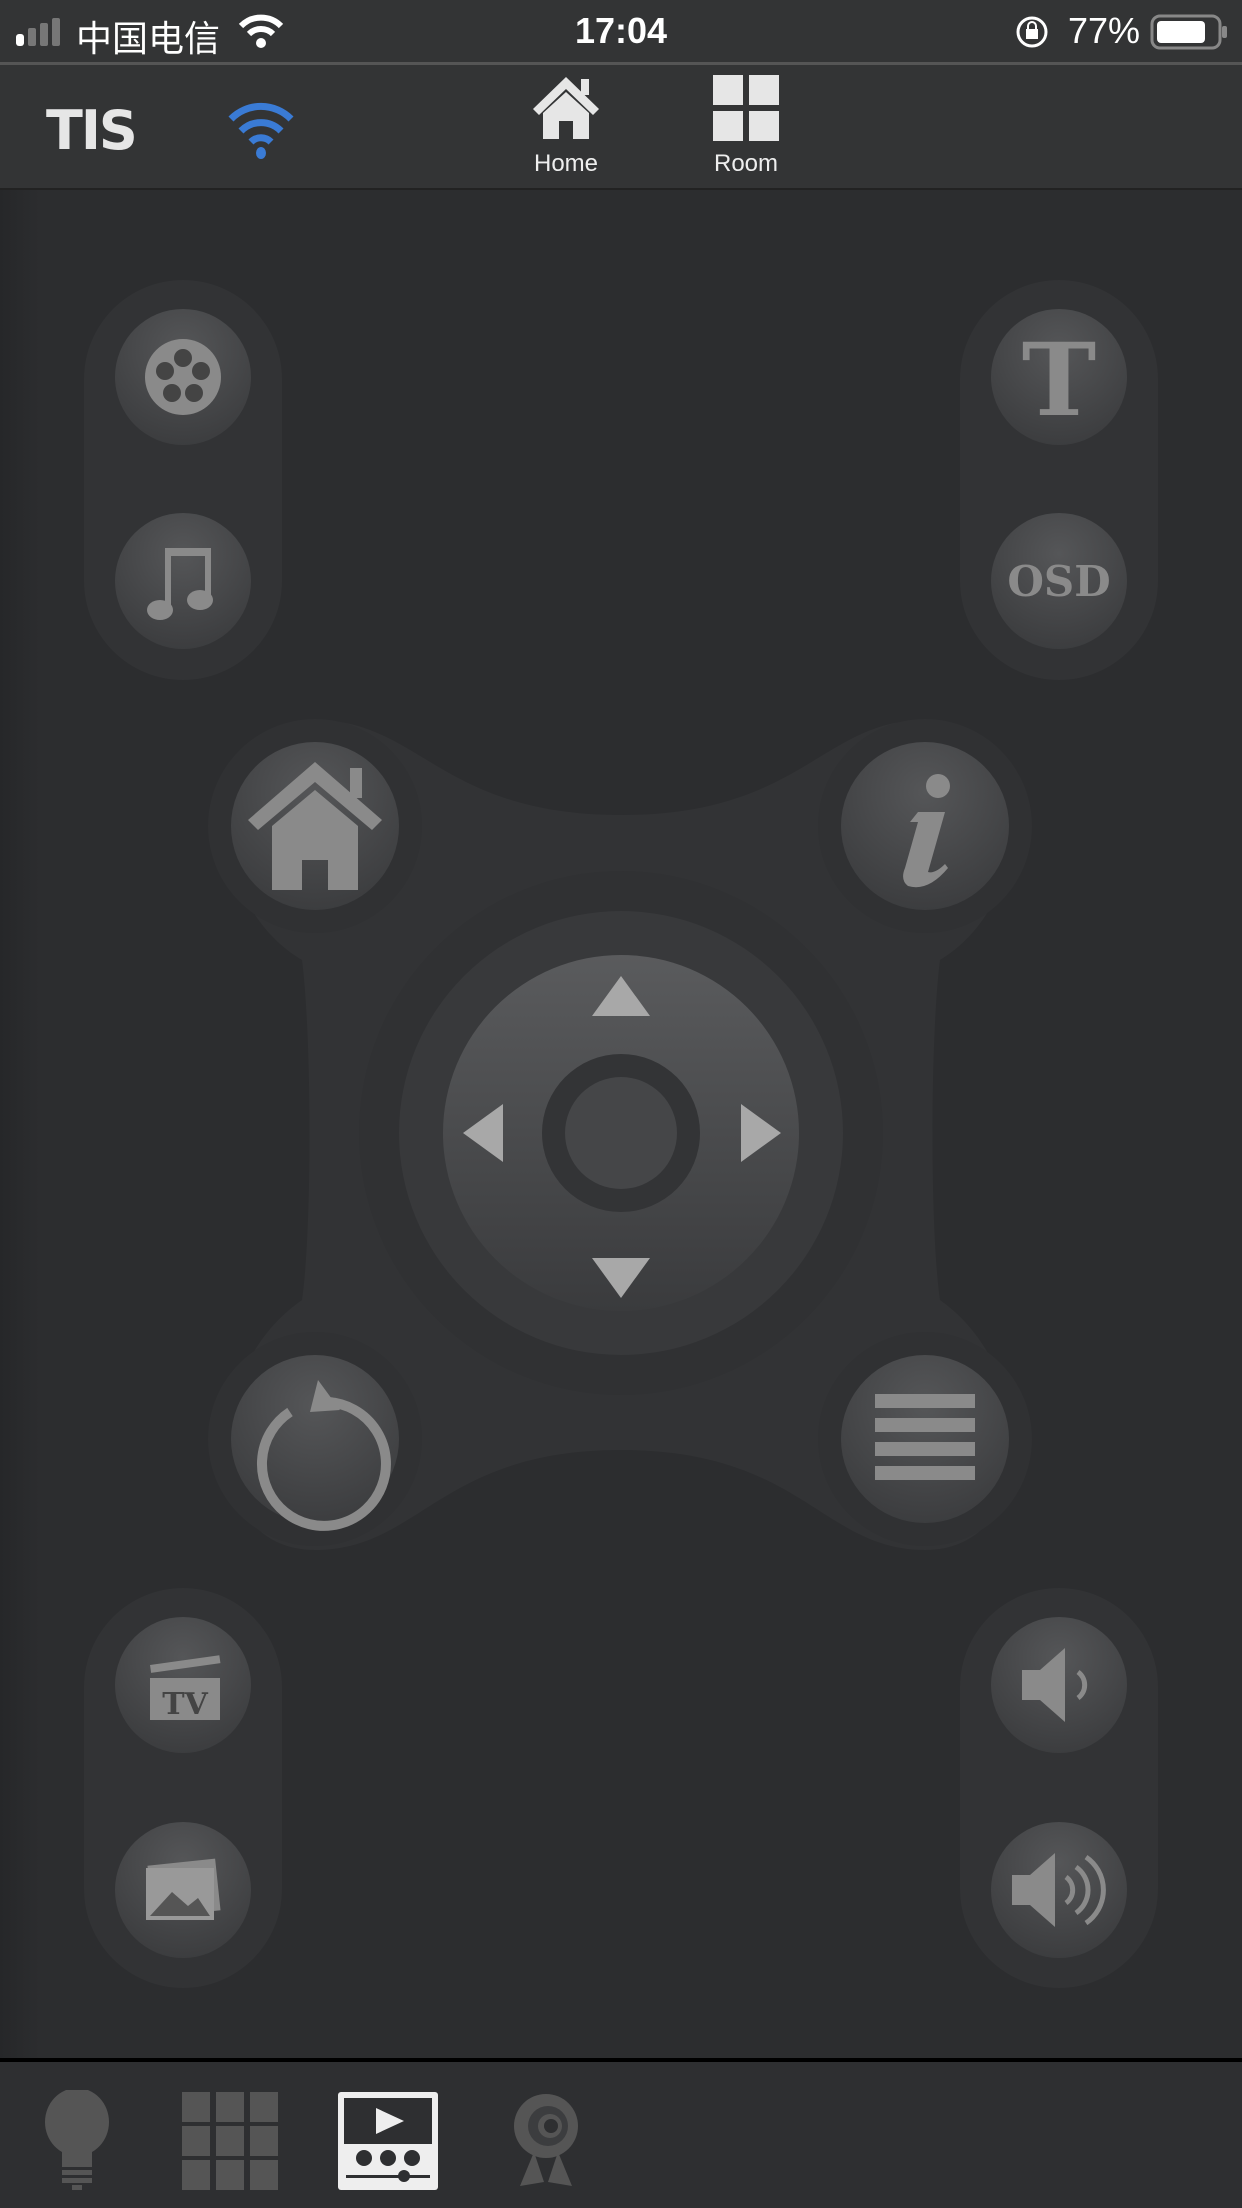  I want to click on info-button, so click(925, 826).